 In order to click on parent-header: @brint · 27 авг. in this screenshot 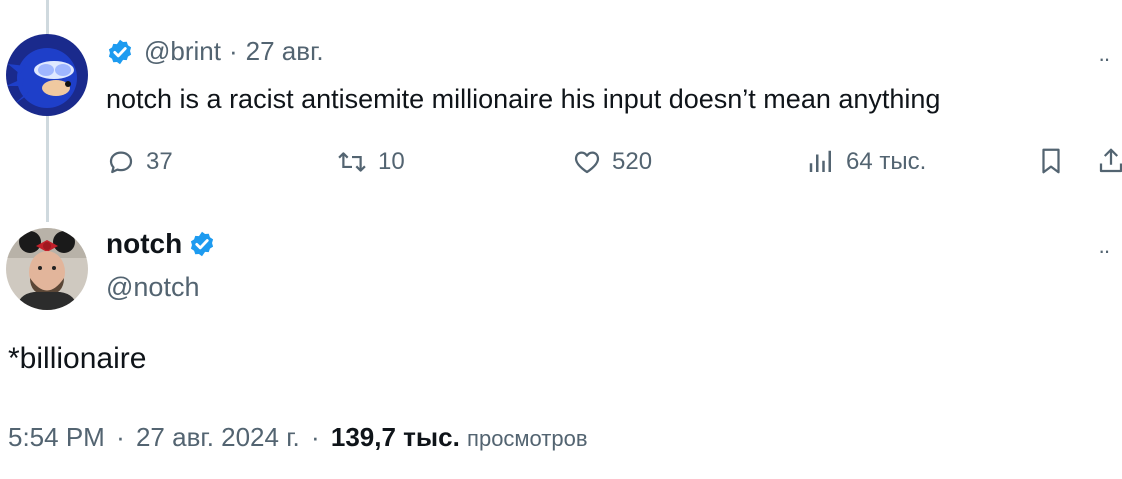, I will do `click(215, 51)`.